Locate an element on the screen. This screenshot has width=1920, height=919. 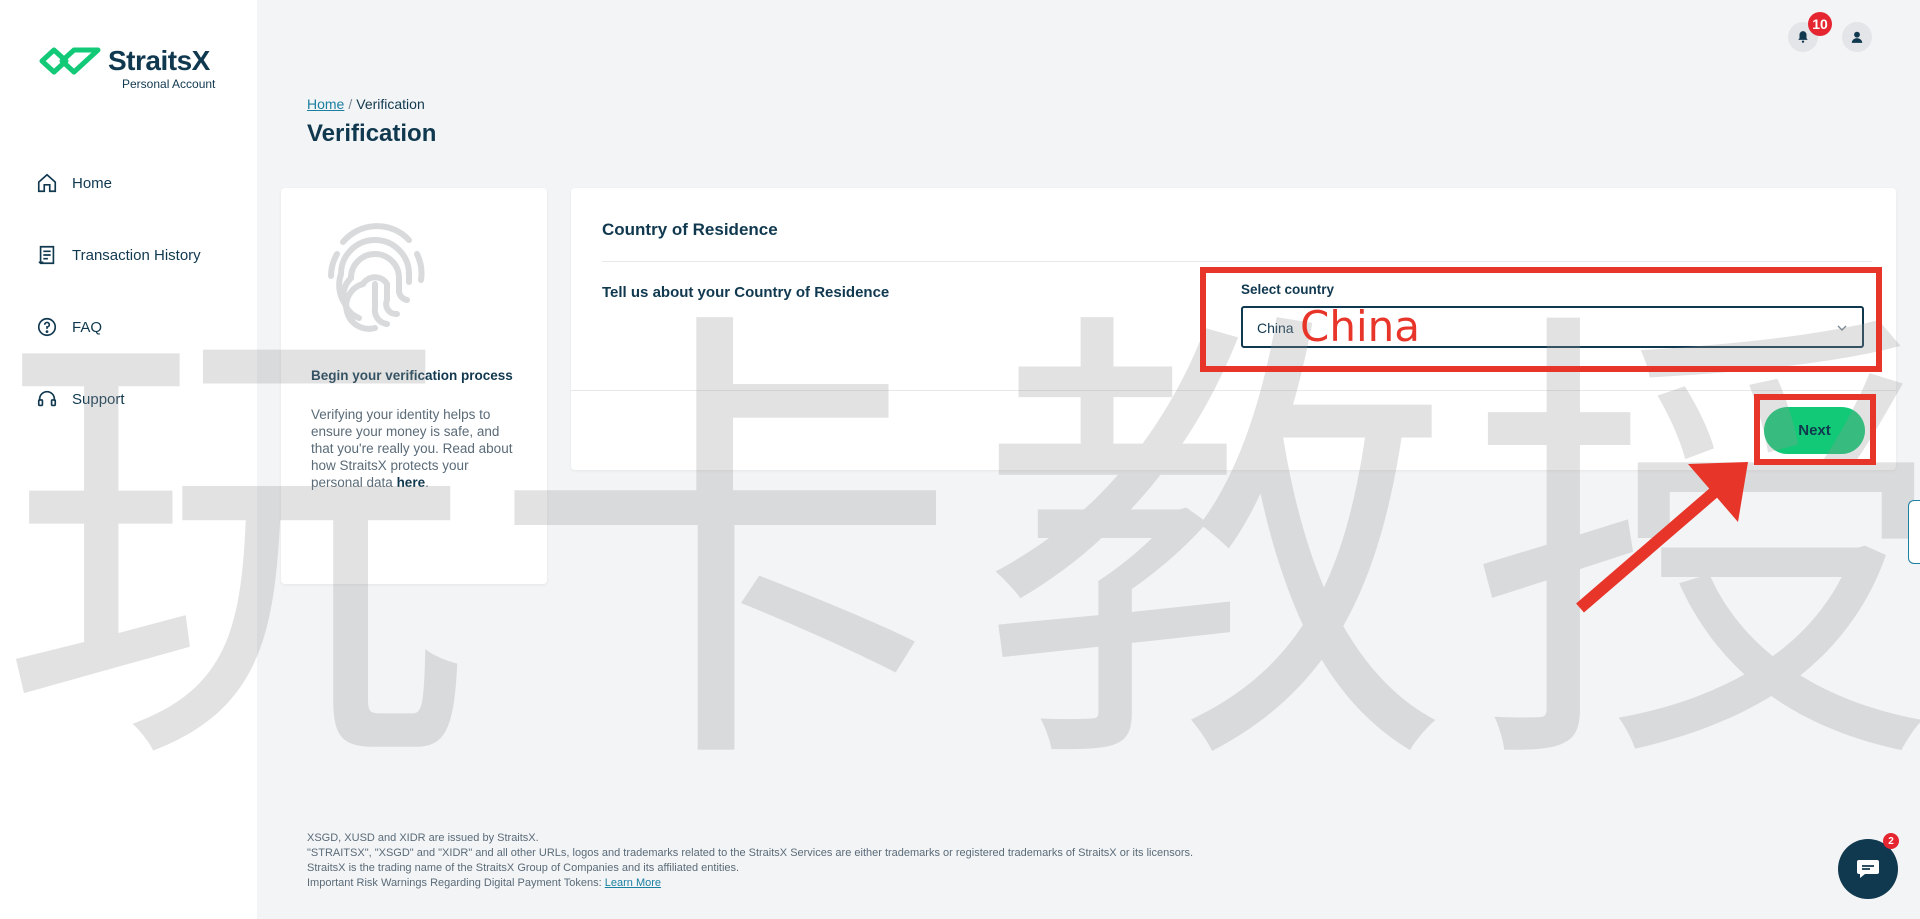
feedback-tab is located at coordinates (1914, 532).